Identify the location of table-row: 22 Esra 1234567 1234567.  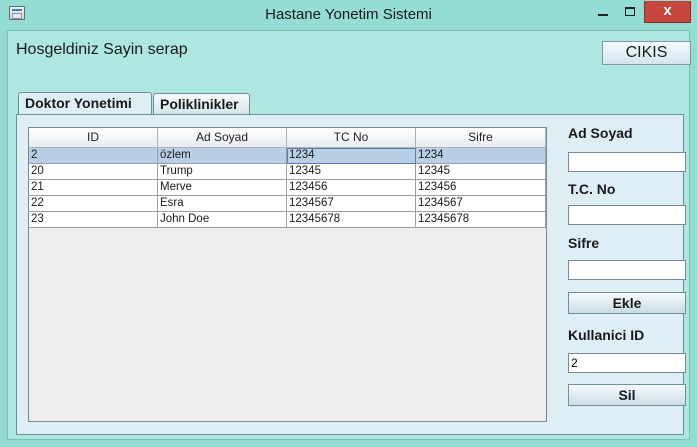
(287, 204).